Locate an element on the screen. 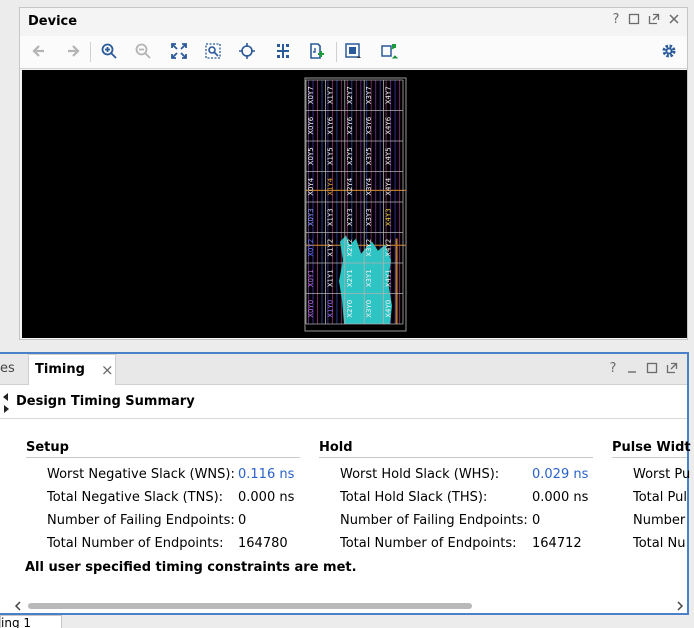 The width and height of the screenshot is (694, 628). clock-region-label: X0Y7 is located at coordinates (311, 95).